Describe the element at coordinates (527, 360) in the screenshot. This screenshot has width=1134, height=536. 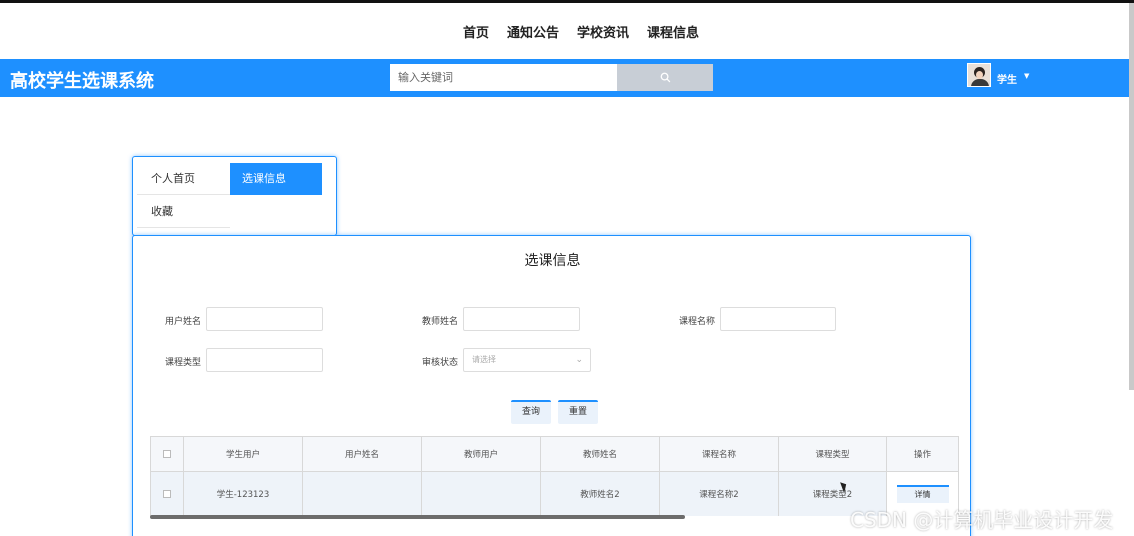
I see `review-status-select: 请选择 ⌄` at that location.